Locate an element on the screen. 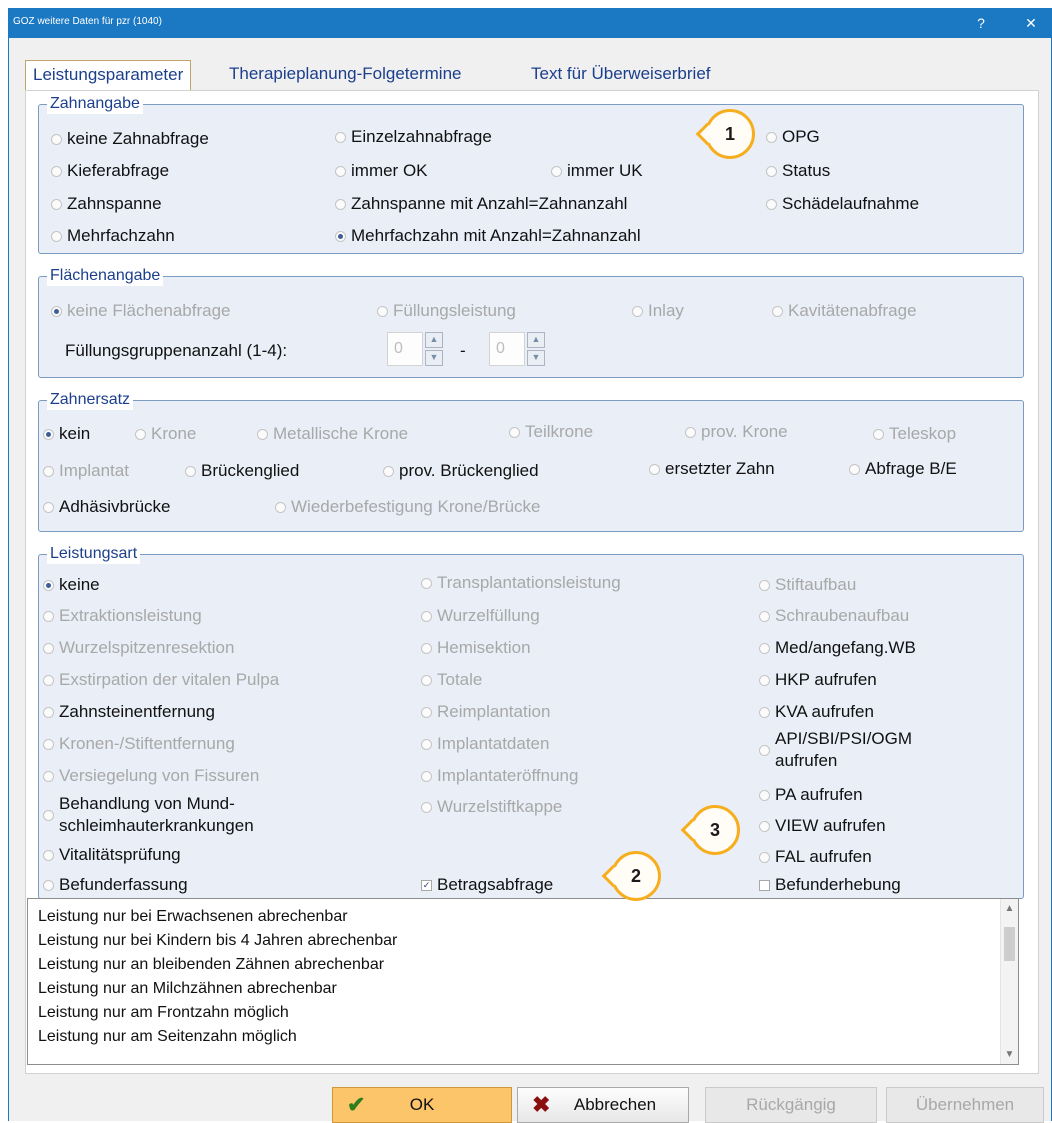 Image resolution: width=1052 pixels, height=1123 pixels. radio-transplantationsleistung: Transplantationsleistung is located at coordinates (521, 583).